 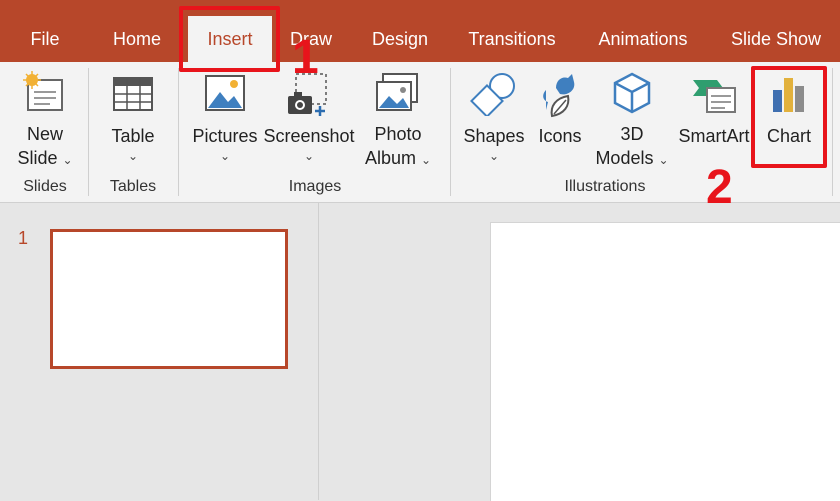 I want to click on 3d-models-label-1: 3D, so click(x=632, y=134).